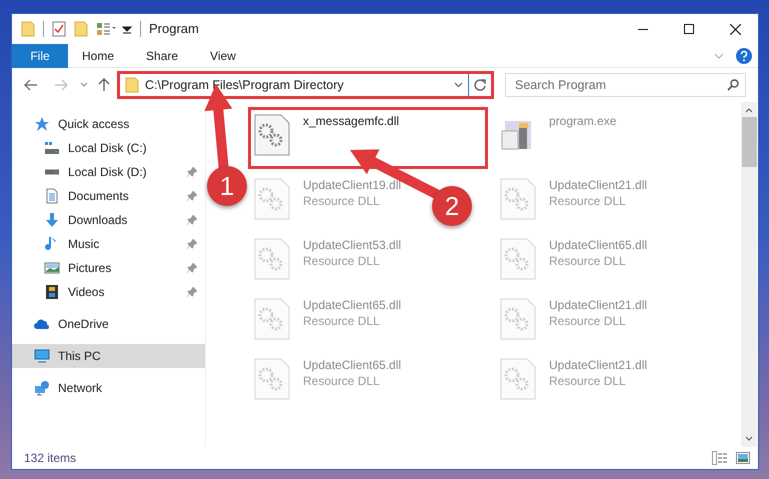 The image size is (769, 479). What do you see at coordinates (108, 172) in the screenshot?
I see `nav-item: Local Disk (D:)` at bounding box center [108, 172].